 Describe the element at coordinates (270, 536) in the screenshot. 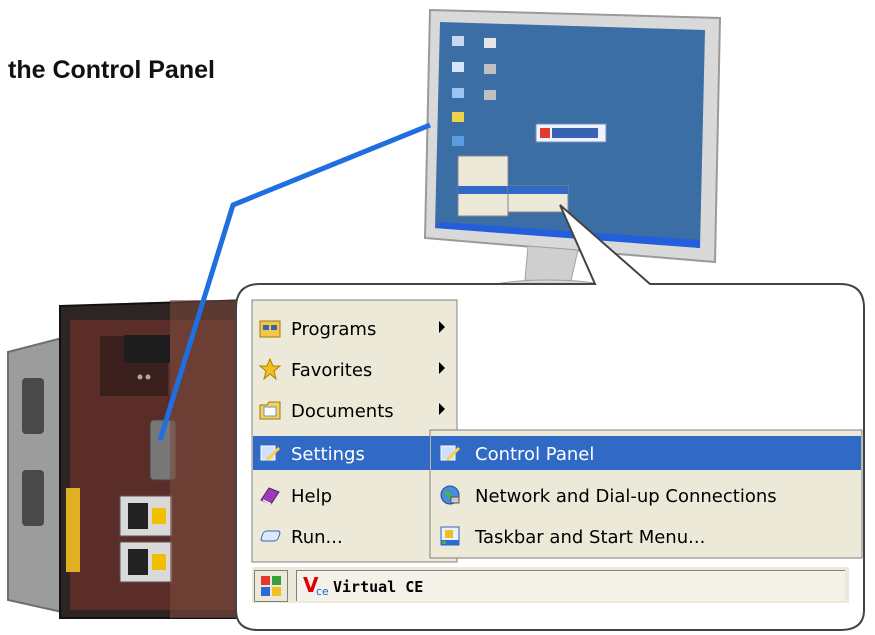

I see `run-icon` at that location.